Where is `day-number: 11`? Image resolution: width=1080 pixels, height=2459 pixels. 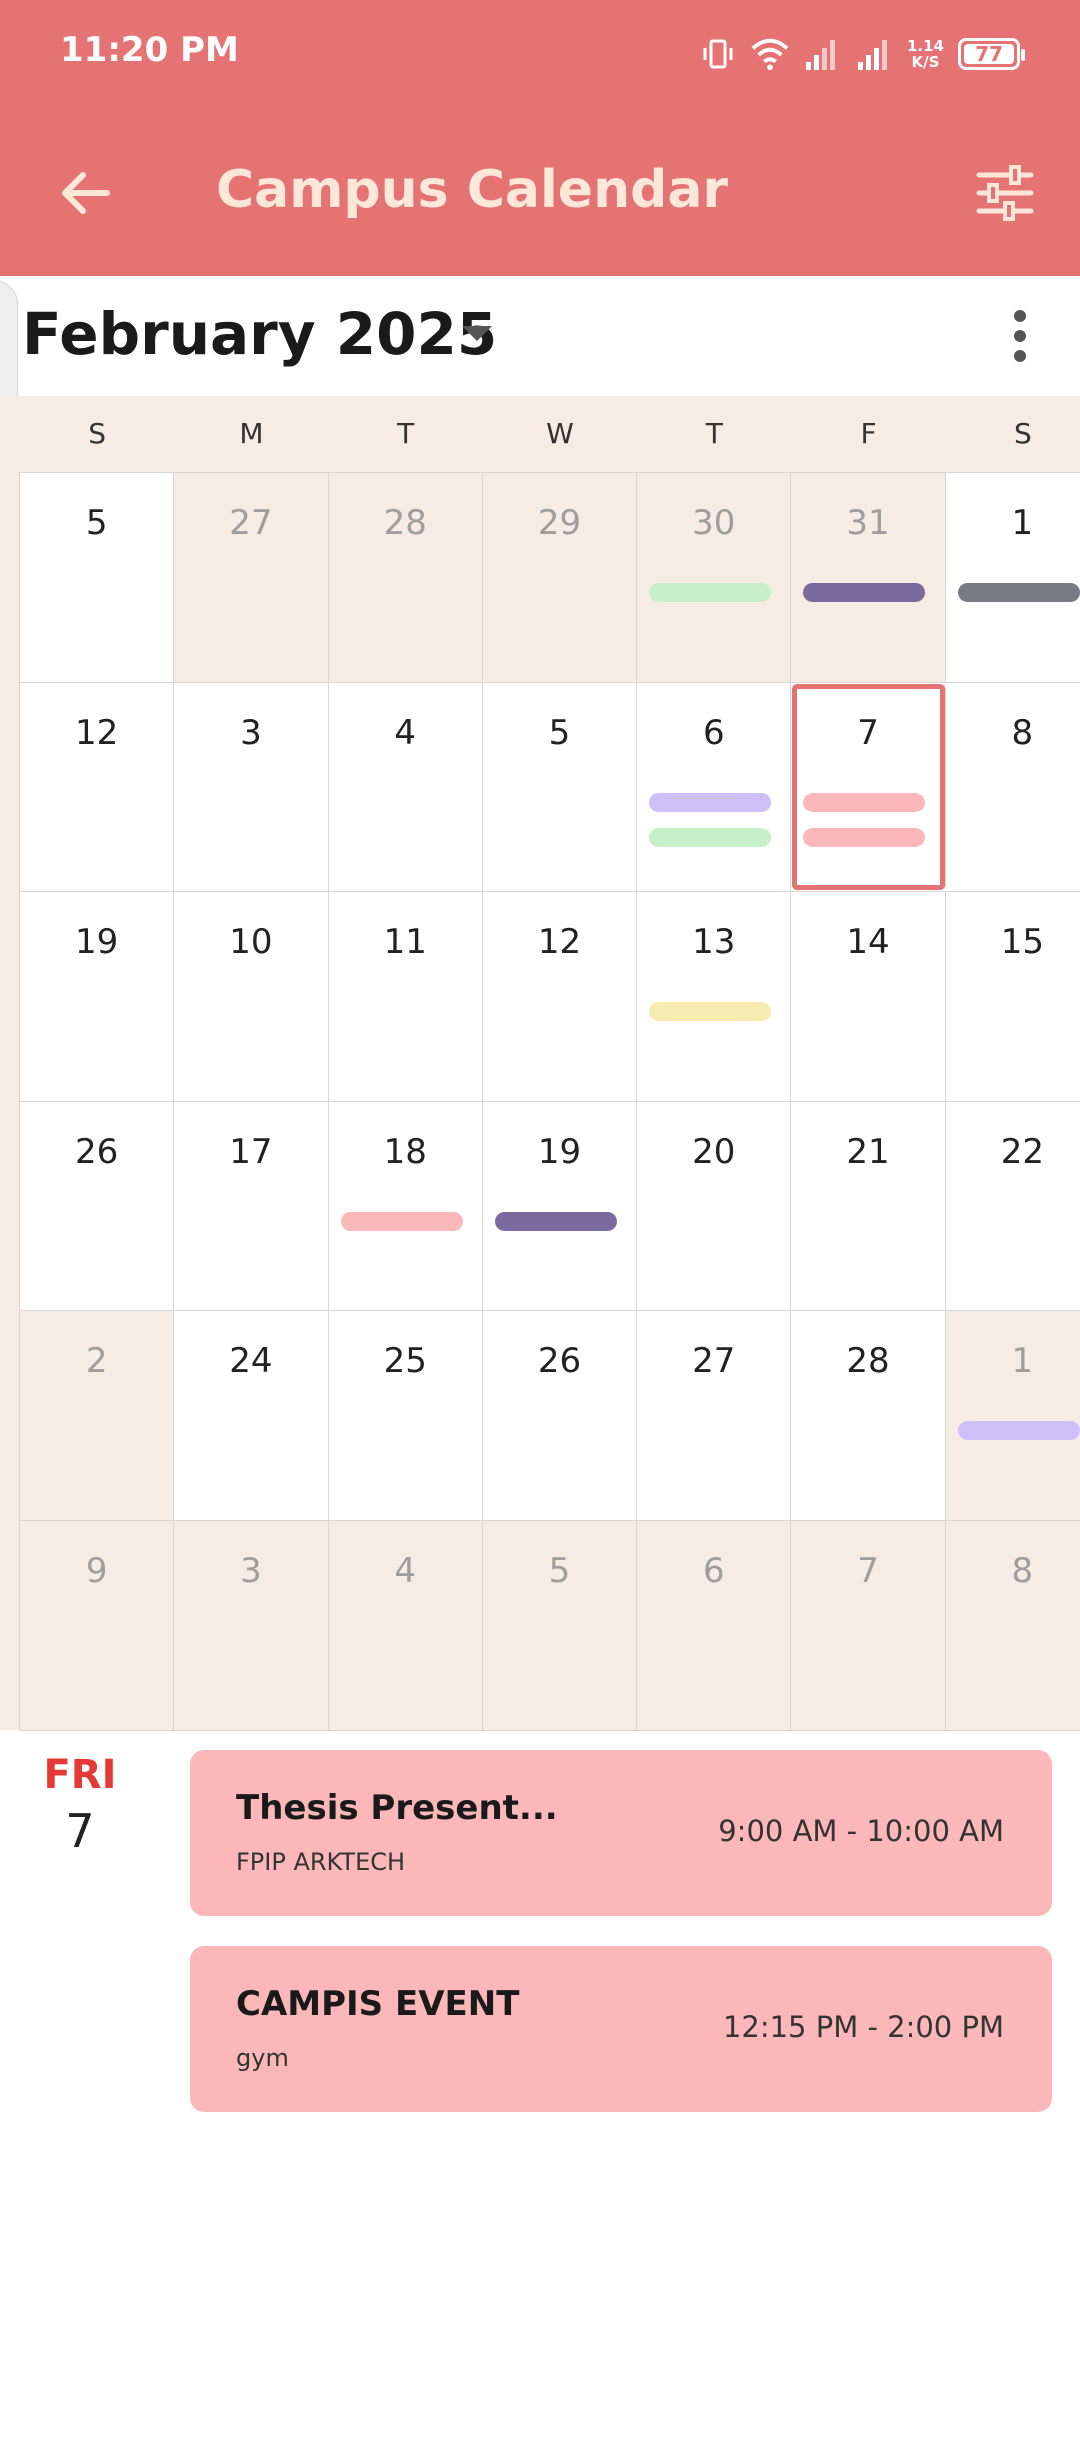
day-number: 11 is located at coordinates (405, 942).